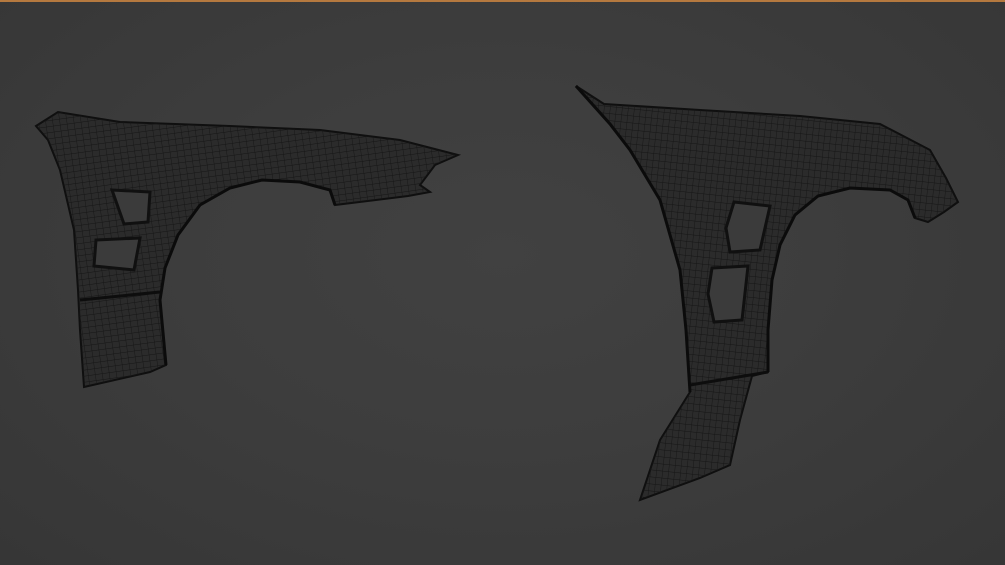  I want to click on fender-right-vent-lower, so click(728, 294).